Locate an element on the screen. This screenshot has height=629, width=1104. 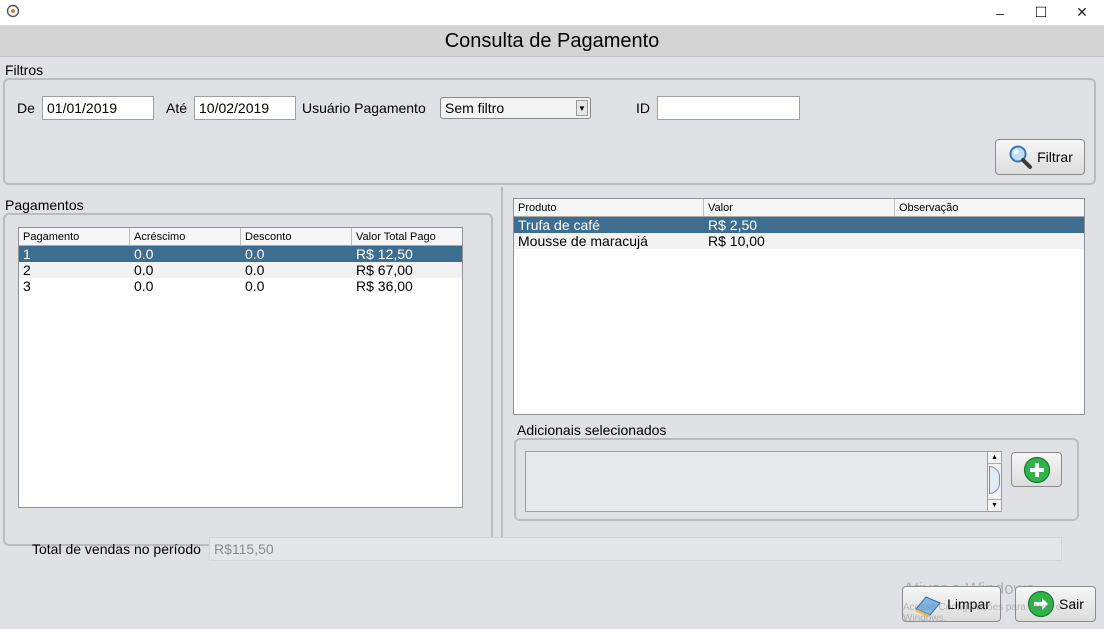
extras-scrollbar: ▲ ▼ is located at coordinates (994, 481).